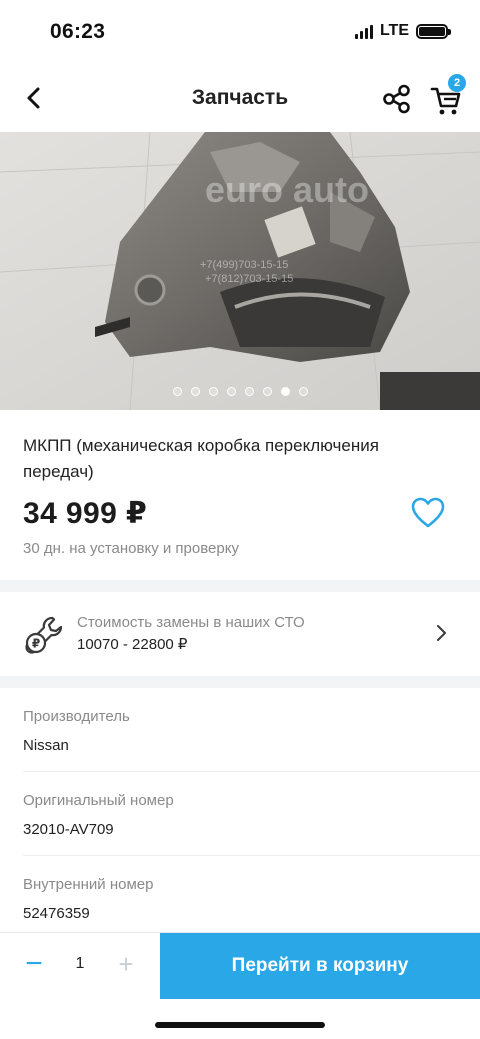  Describe the element at coordinates (131, 548) in the screenshot. I see `install-guarantee-note: 30 дн. на установку и проверку` at that location.